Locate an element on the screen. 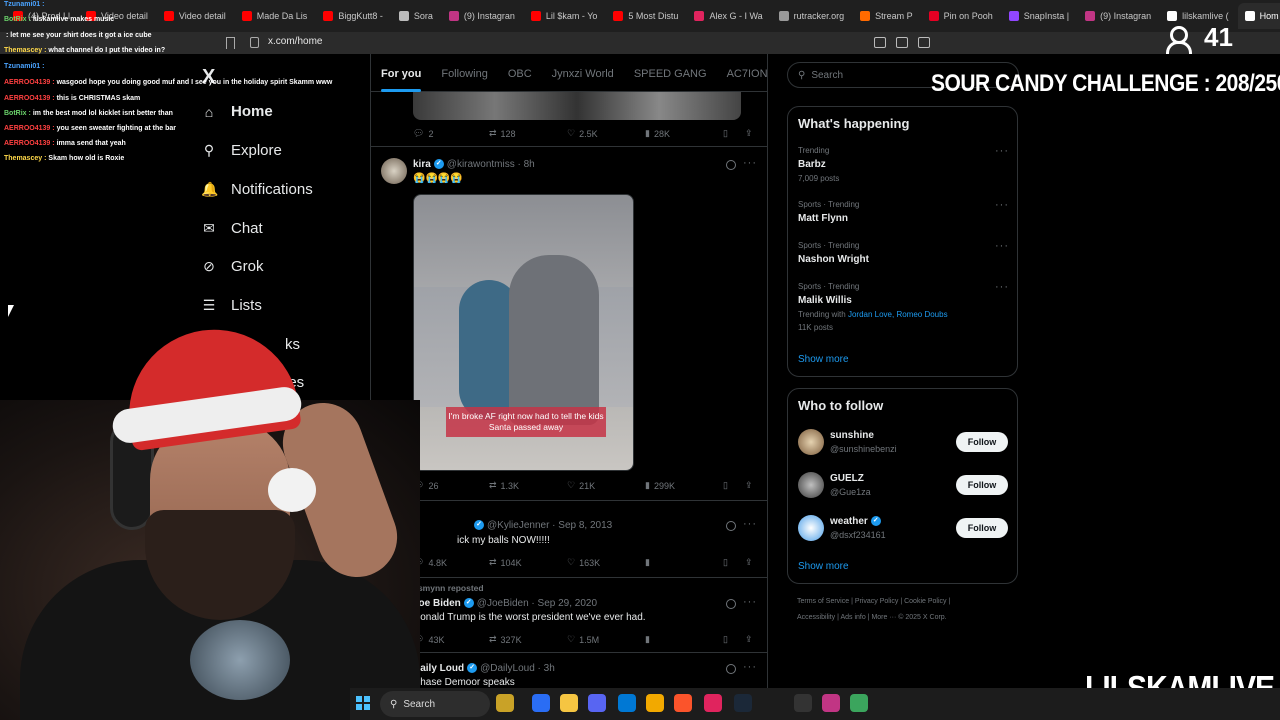  views-button: ▮ 28K is located at coordinates (657, 133).